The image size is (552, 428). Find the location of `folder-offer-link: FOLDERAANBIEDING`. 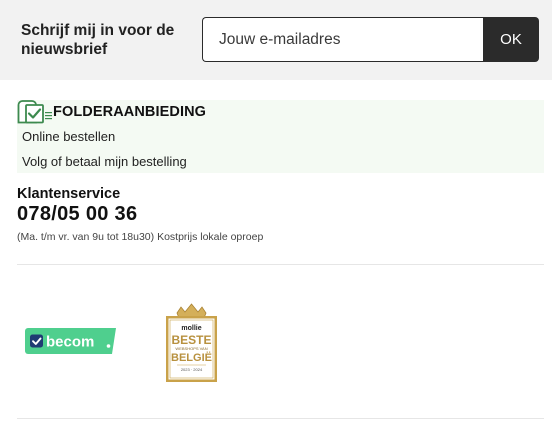

folder-offer-link: FOLDERAANBIEDING is located at coordinates (111, 112).